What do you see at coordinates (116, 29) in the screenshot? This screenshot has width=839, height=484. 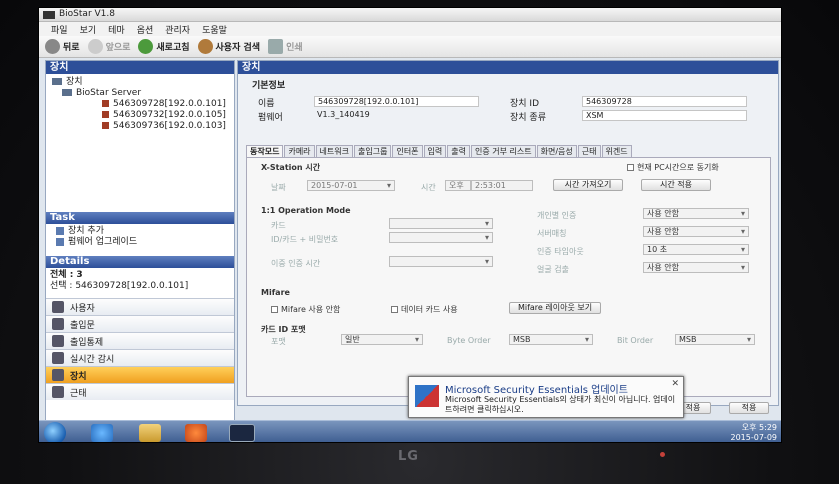 I see `menu-theme: 테마` at bounding box center [116, 29].